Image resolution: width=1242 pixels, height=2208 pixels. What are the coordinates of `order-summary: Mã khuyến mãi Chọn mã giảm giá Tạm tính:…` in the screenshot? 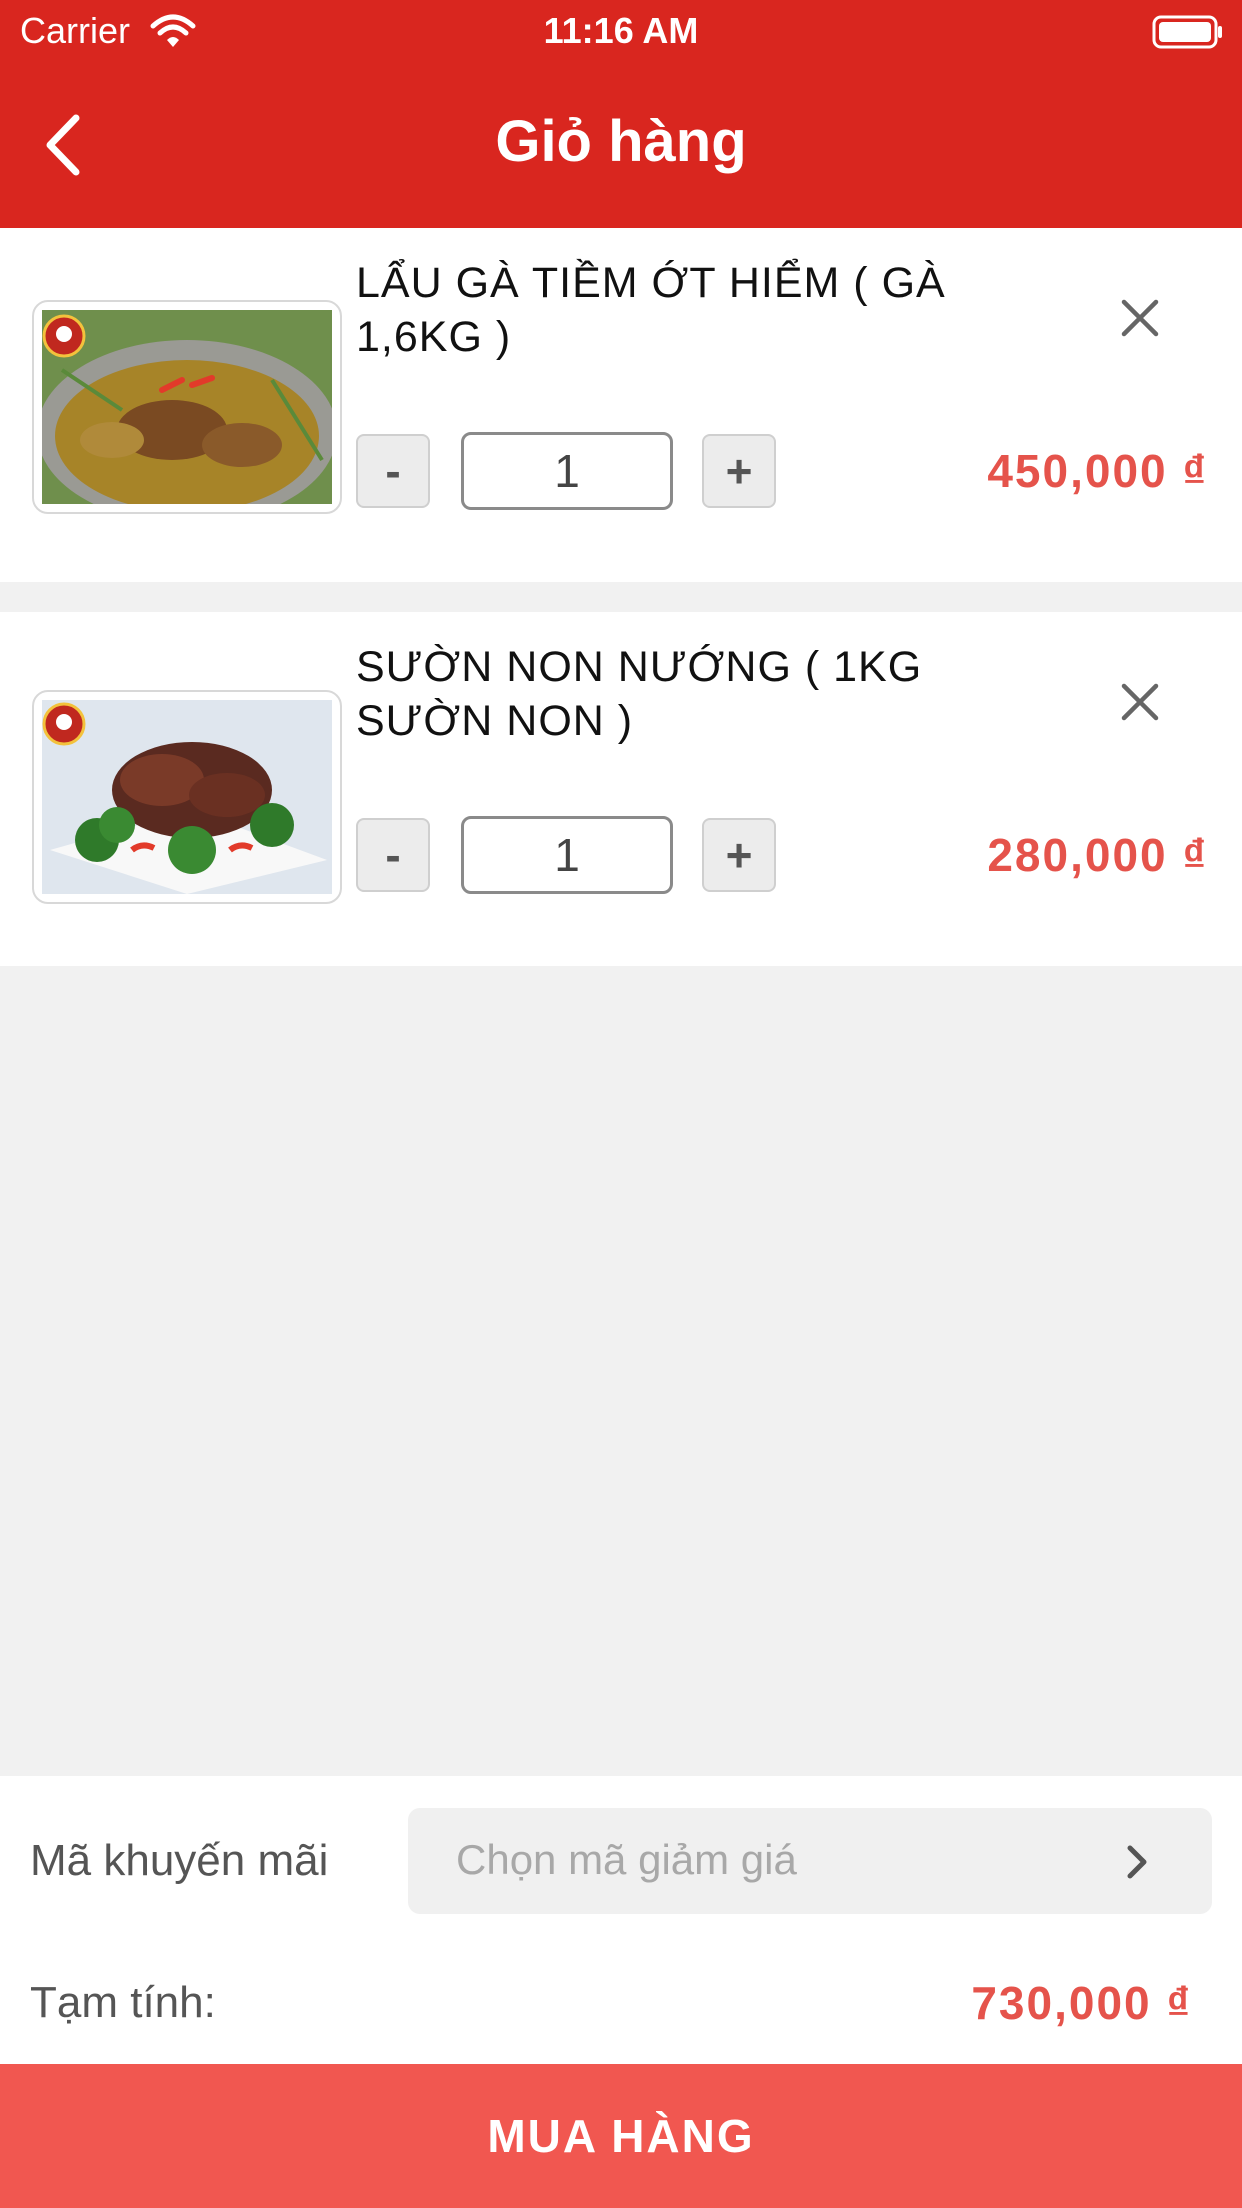 It's located at (621, 1920).